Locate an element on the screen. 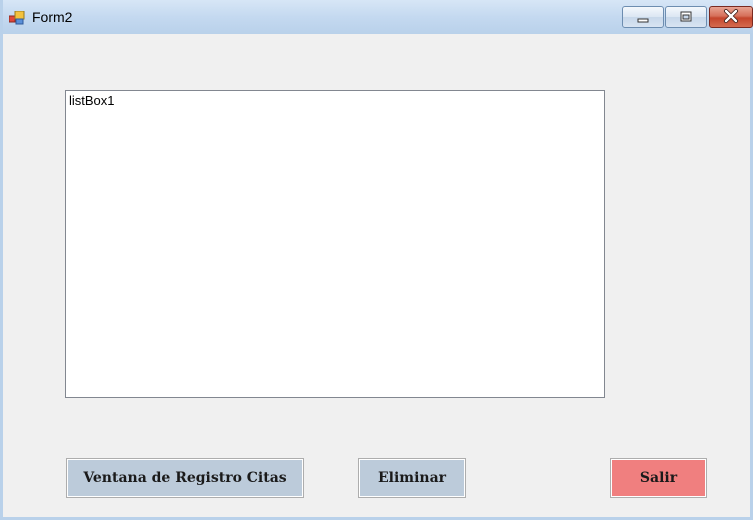 The width and height of the screenshot is (753, 520). list-item: listBox1 is located at coordinates (92, 100).